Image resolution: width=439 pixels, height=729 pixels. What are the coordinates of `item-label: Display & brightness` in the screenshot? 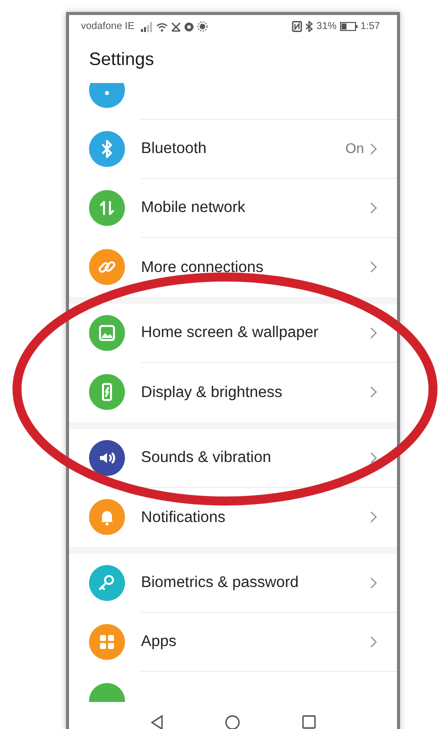 It's located at (255, 392).